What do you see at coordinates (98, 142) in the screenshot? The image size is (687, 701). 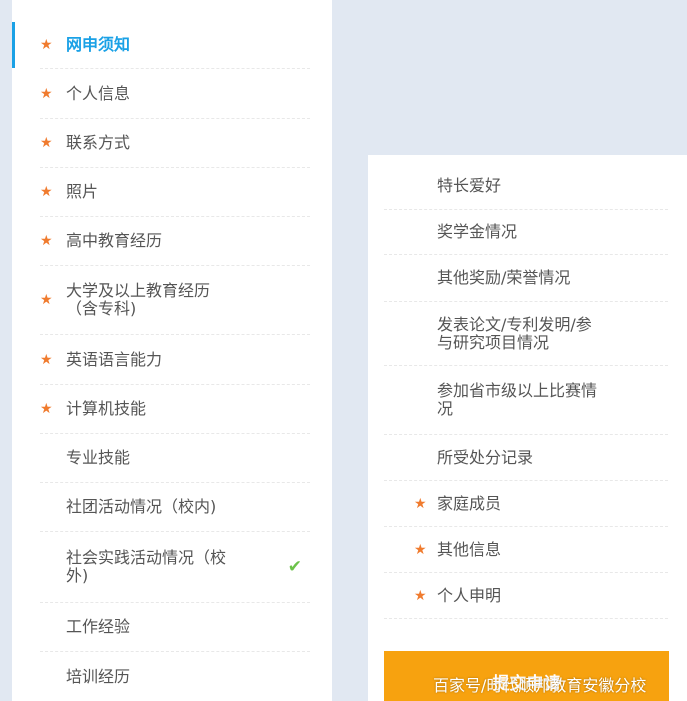 I see `left-nav-item-label: 联系方式` at bounding box center [98, 142].